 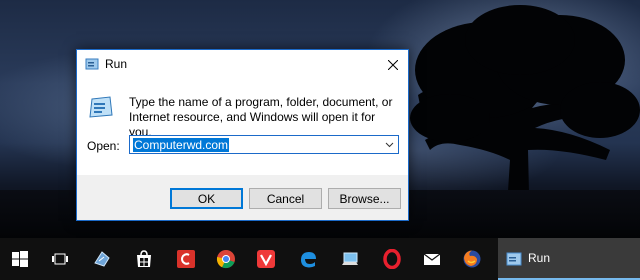 I want to click on ccleaner-icon, so click(x=186, y=259).